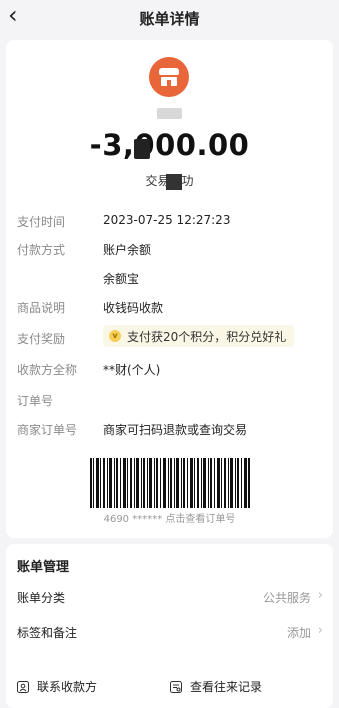 The image size is (339, 708). I want to click on shop-icon, so click(169, 77).